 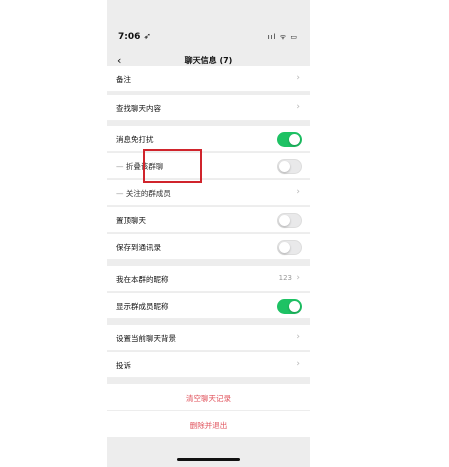 I want to click on status-time: 7:06 ➶, so click(x=135, y=37).